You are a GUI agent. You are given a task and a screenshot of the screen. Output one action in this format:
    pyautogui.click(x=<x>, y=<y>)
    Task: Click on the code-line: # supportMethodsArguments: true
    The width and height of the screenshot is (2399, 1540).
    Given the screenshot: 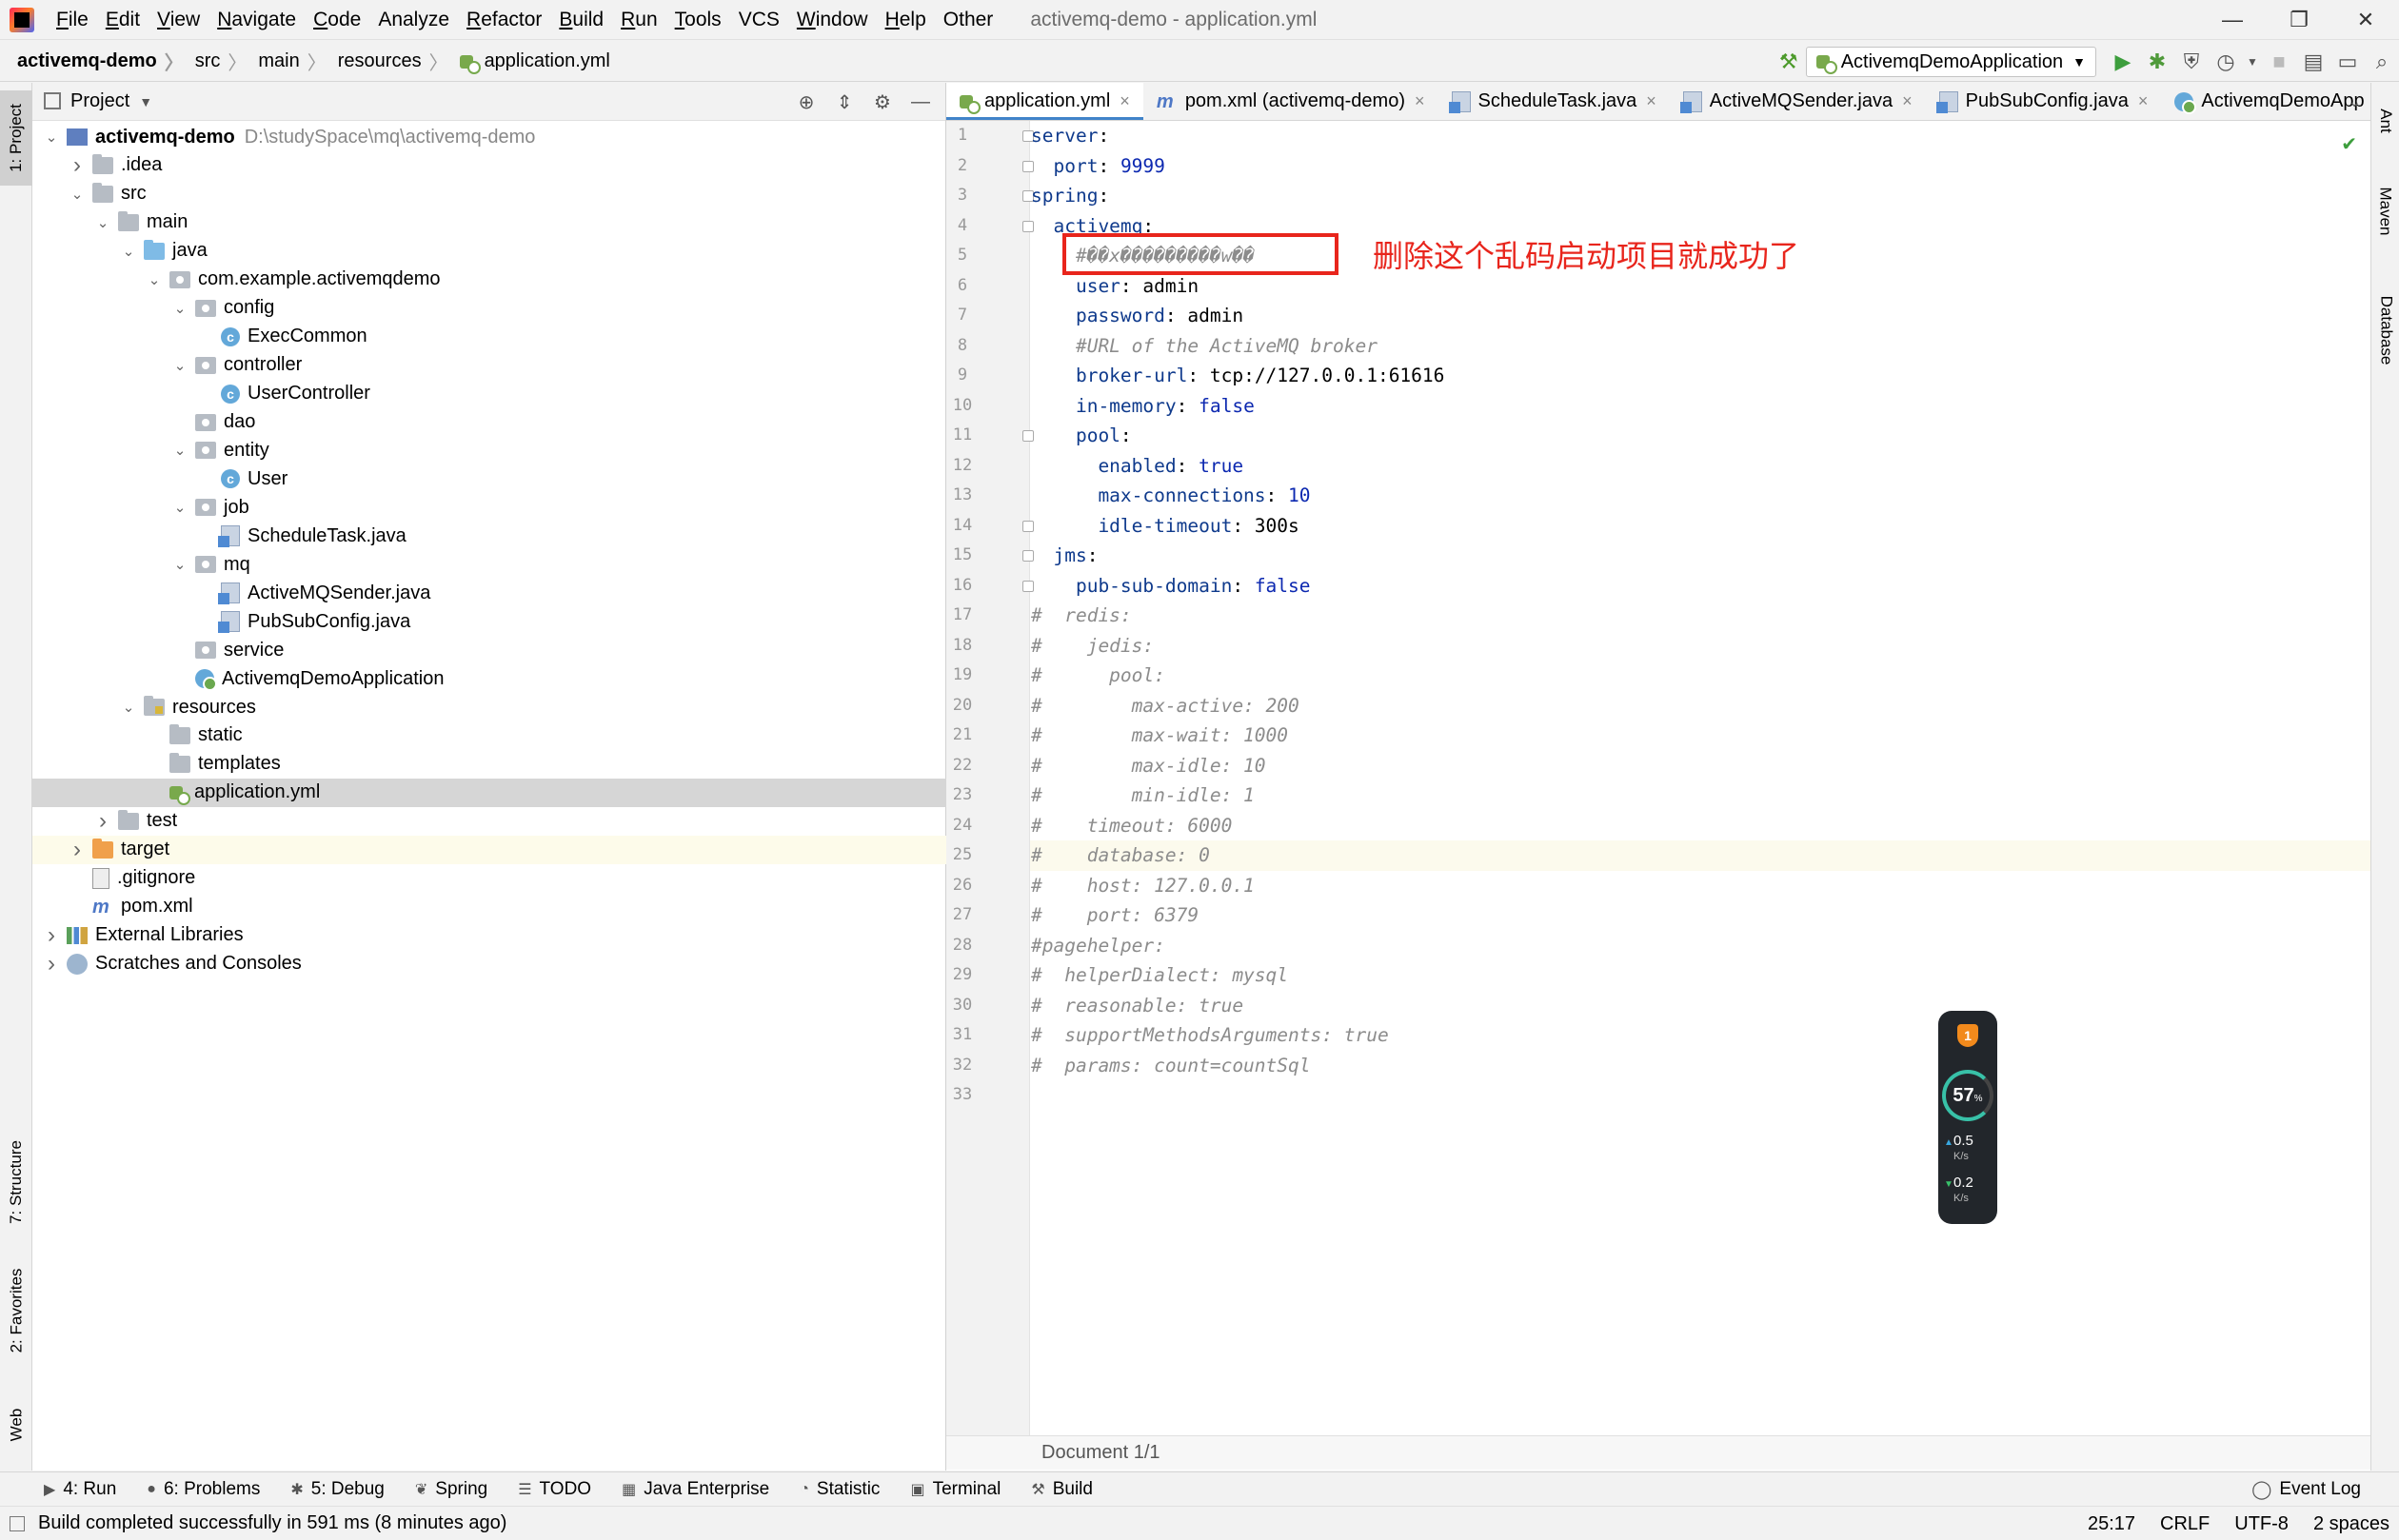 What is the action you would take?
    pyautogui.click(x=1700, y=1035)
    